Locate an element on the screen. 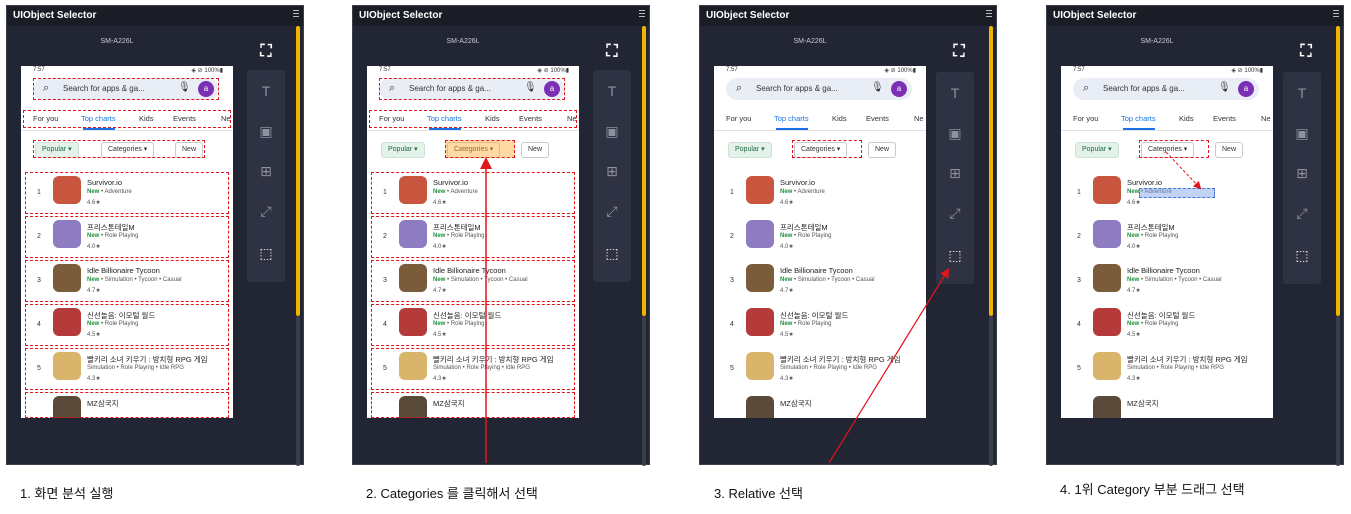 This screenshot has height=514, width=1351. app-rating: 4.6★ is located at coordinates (787, 203).